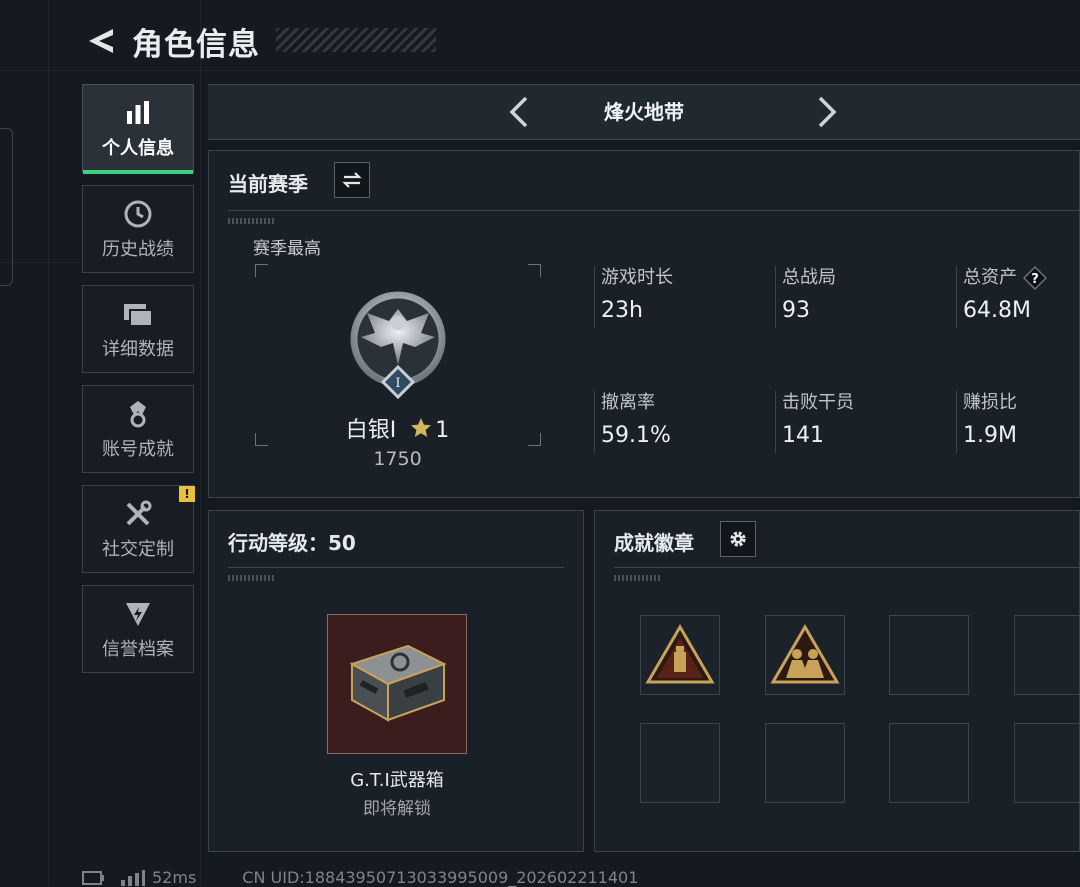  I want to click on reward-name: G.T.I武器箱, so click(397, 780).